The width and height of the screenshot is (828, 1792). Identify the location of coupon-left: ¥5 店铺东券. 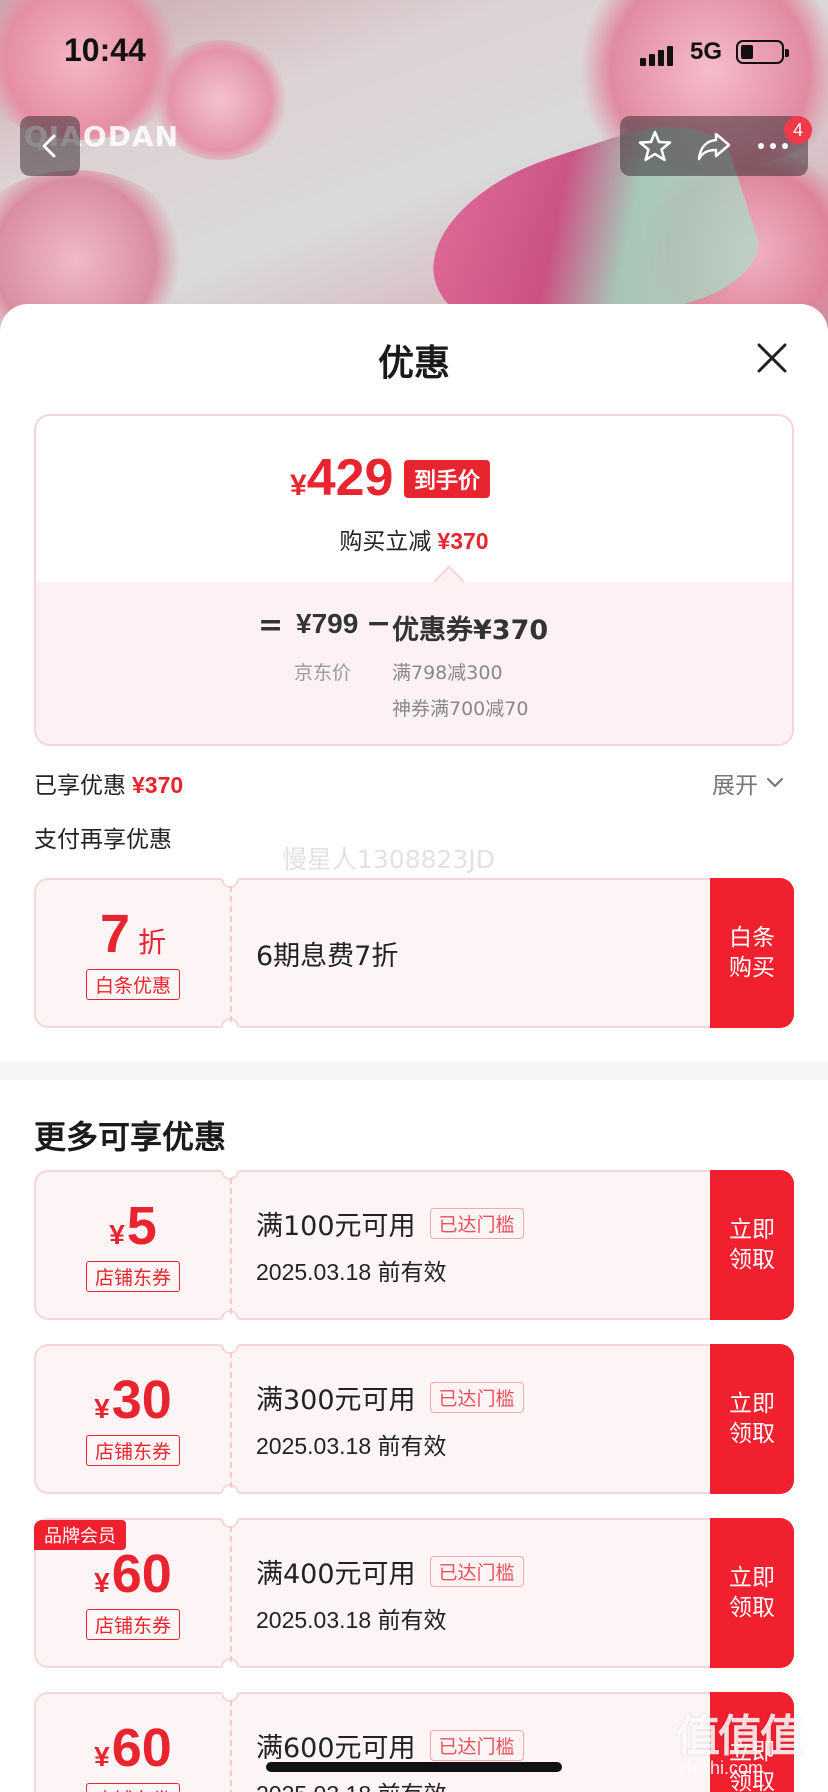
(133, 1245).